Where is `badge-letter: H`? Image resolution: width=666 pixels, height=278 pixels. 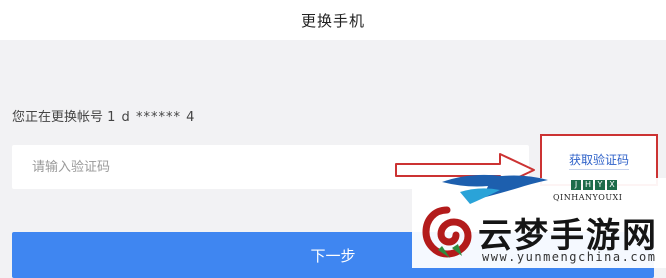
badge-letter: H is located at coordinates (588, 185).